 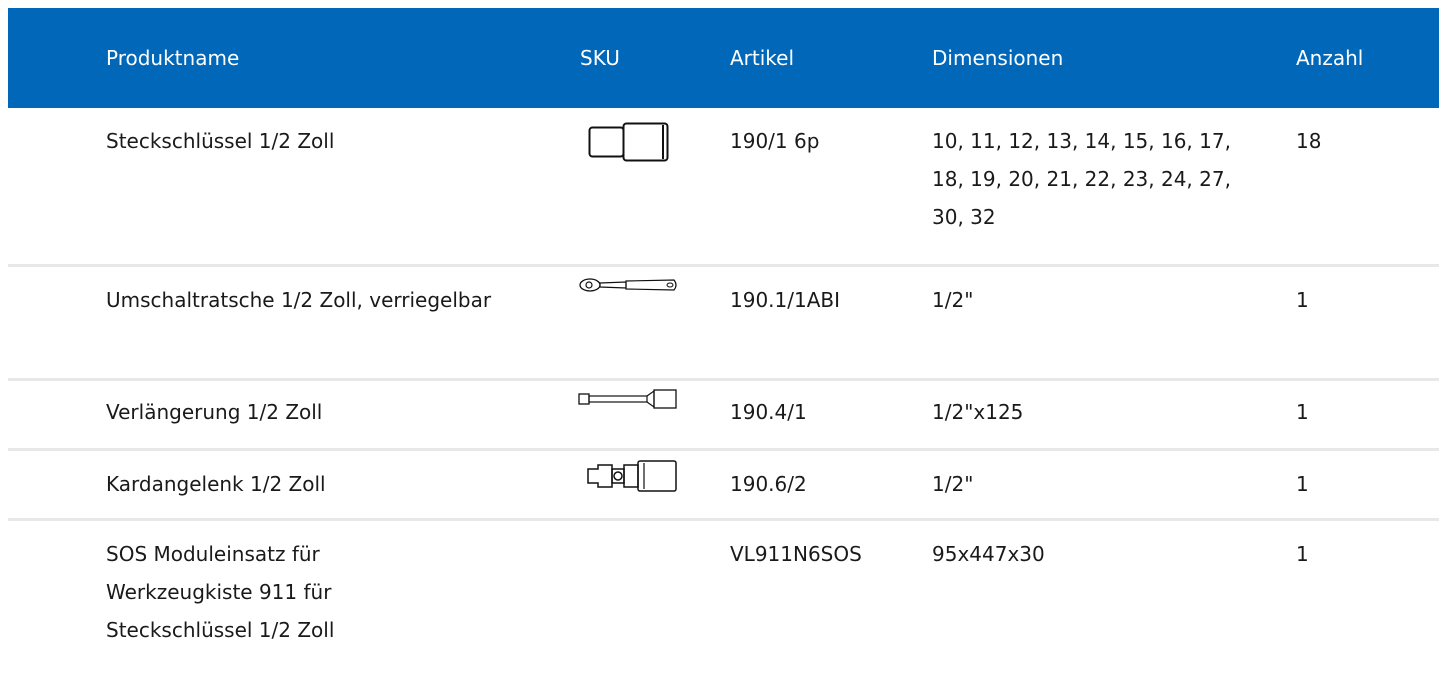 What do you see at coordinates (220, 141) in the screenshot?
I see `product-name: Steckschlüssel 1/2 Zoll` at bounding box center [220, 141].